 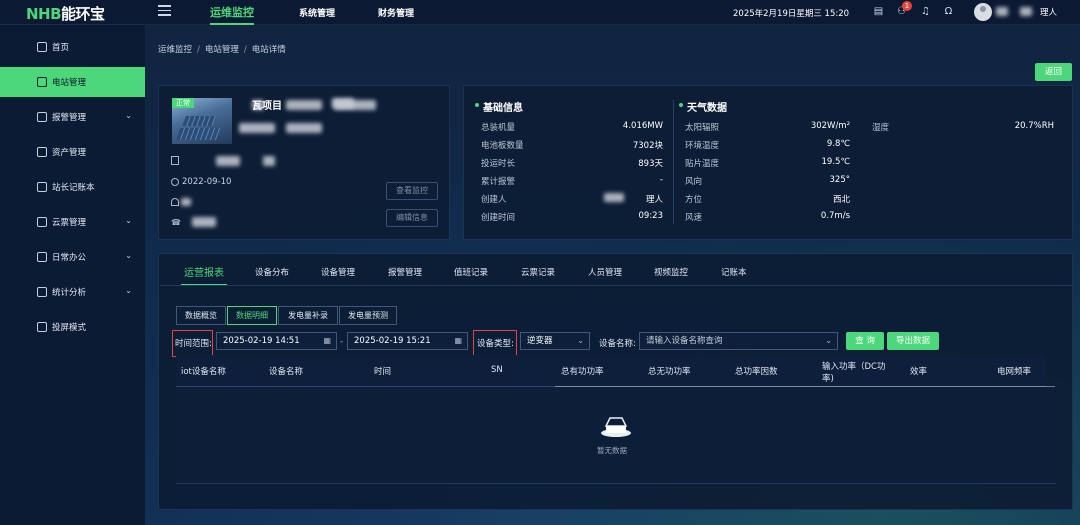 What do you see at coordinates (948, 11) in the screenshot?
I see `headset-icon: Ω` at bounding box center [948, 11].